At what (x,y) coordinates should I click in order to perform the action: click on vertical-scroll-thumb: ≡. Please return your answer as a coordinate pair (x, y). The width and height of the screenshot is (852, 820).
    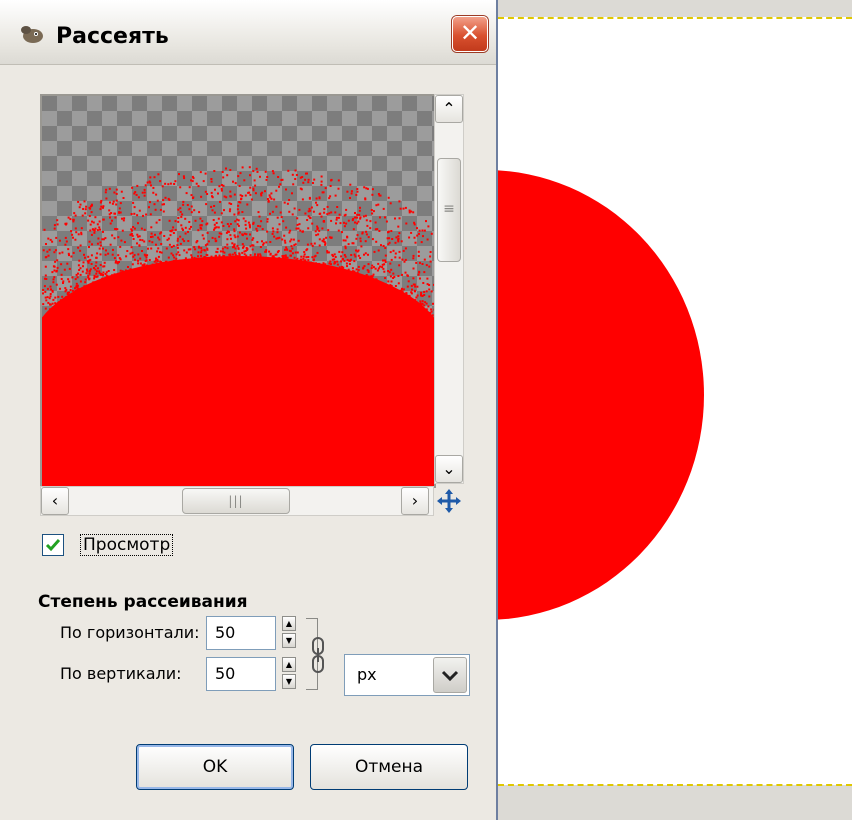
    Looking at the image, I should click on (449, 210).